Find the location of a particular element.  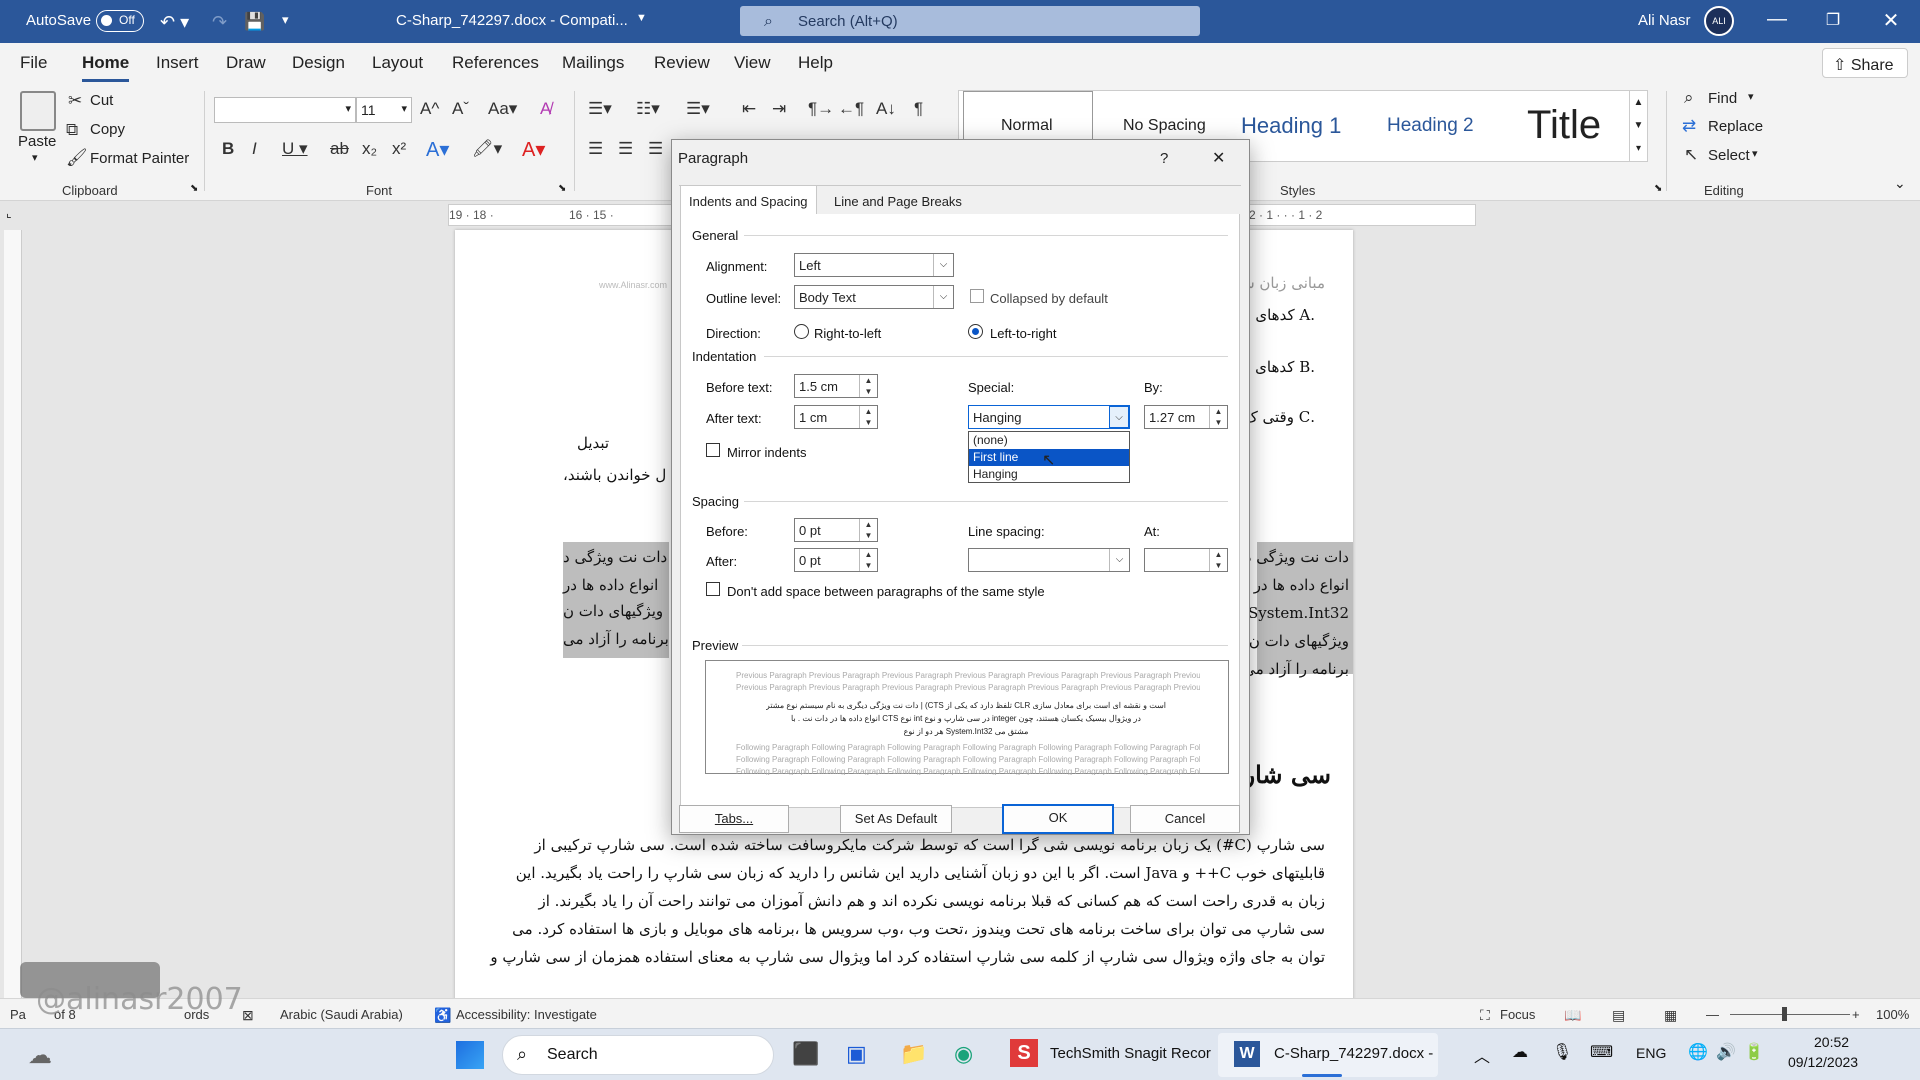

font-name-input: ▾ is located at coordinates (285, 110).